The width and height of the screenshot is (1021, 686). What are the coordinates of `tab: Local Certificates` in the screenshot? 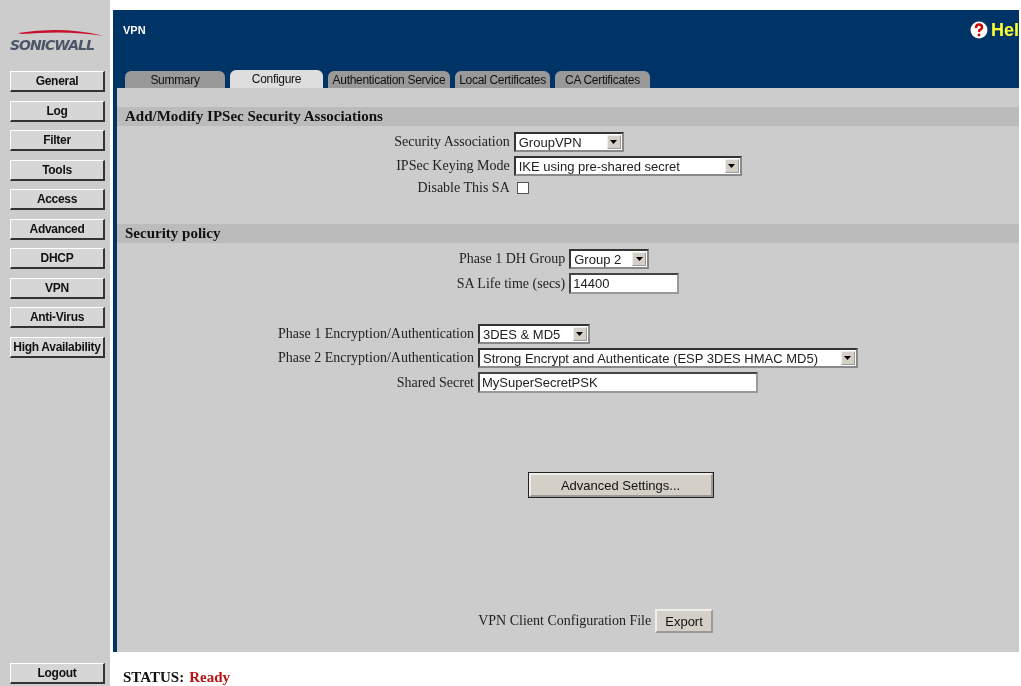 It's located at (502, 79).